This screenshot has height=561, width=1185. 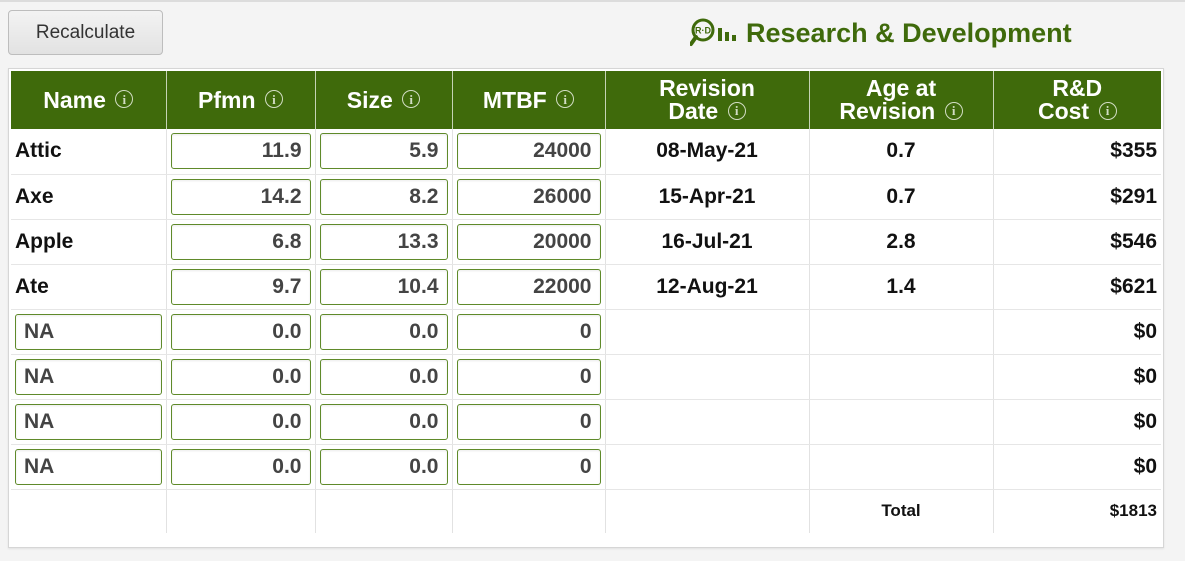 I want to click on total-row: Total $1813, so click(x=586, y=511).